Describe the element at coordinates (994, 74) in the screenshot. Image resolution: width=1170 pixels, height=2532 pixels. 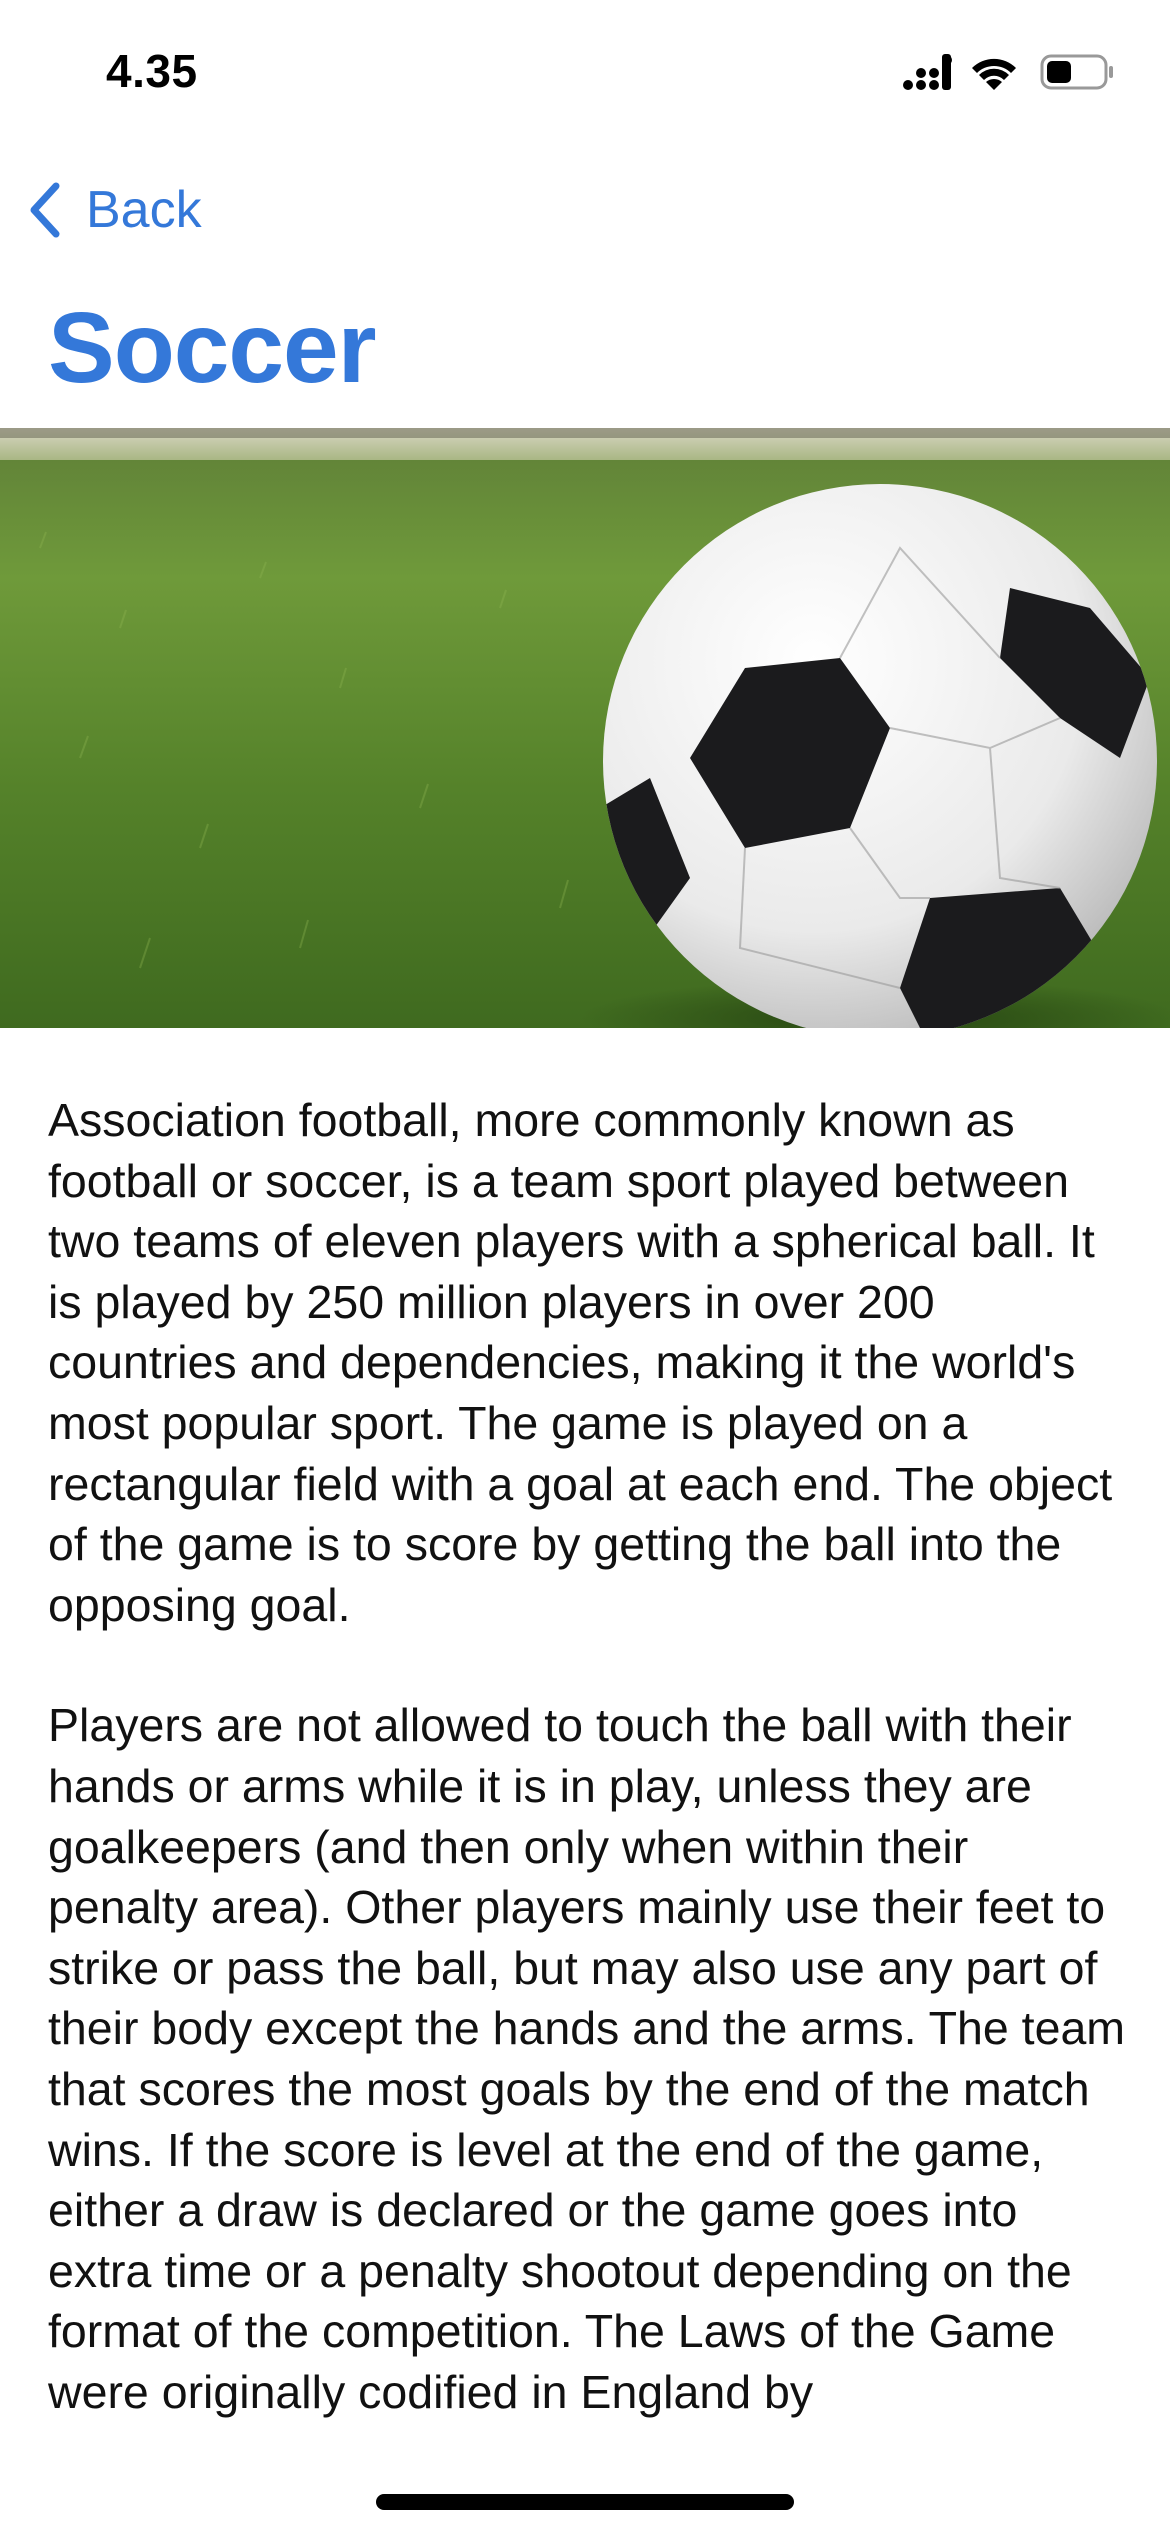
I see `wifi-icon` at that location.